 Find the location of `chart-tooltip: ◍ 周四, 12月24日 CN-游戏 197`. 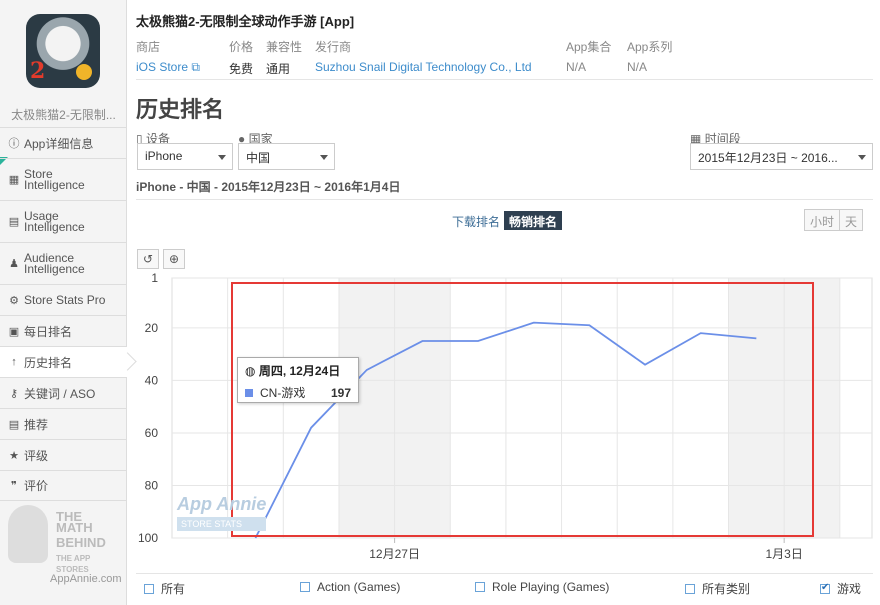

chart-tooltip: ◍ 周四, 12月24日 CN-游戏 197 is located at coordinates (298, 380).